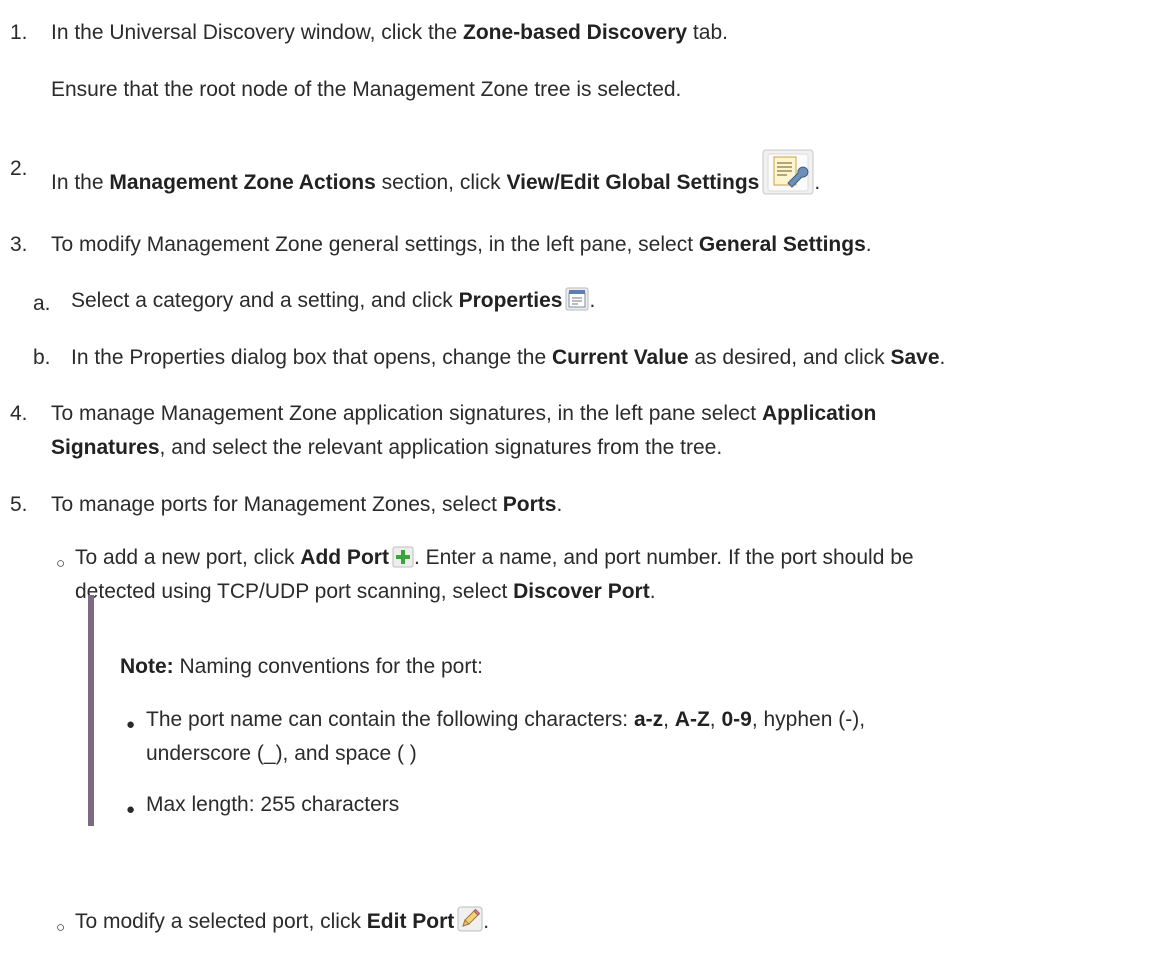 The width and height of the screenshot is (1170, 953). Describe the element at coordinates (19, 504) in the screenshot. I see `step-5-number: 5.` at that location.